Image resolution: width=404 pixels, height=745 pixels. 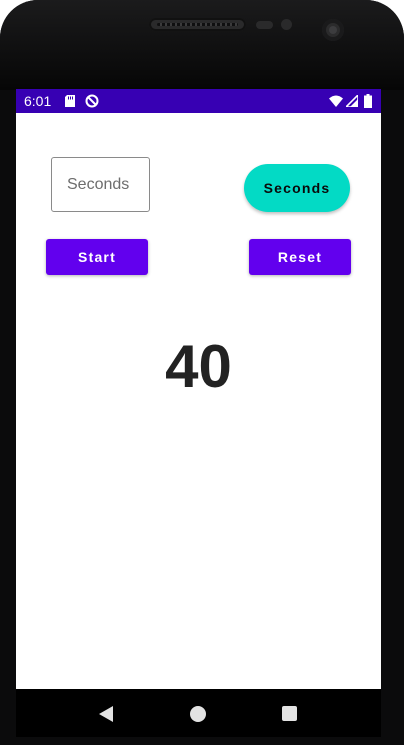 I want to click on timer-display: 40, so click(x=198, y=366).